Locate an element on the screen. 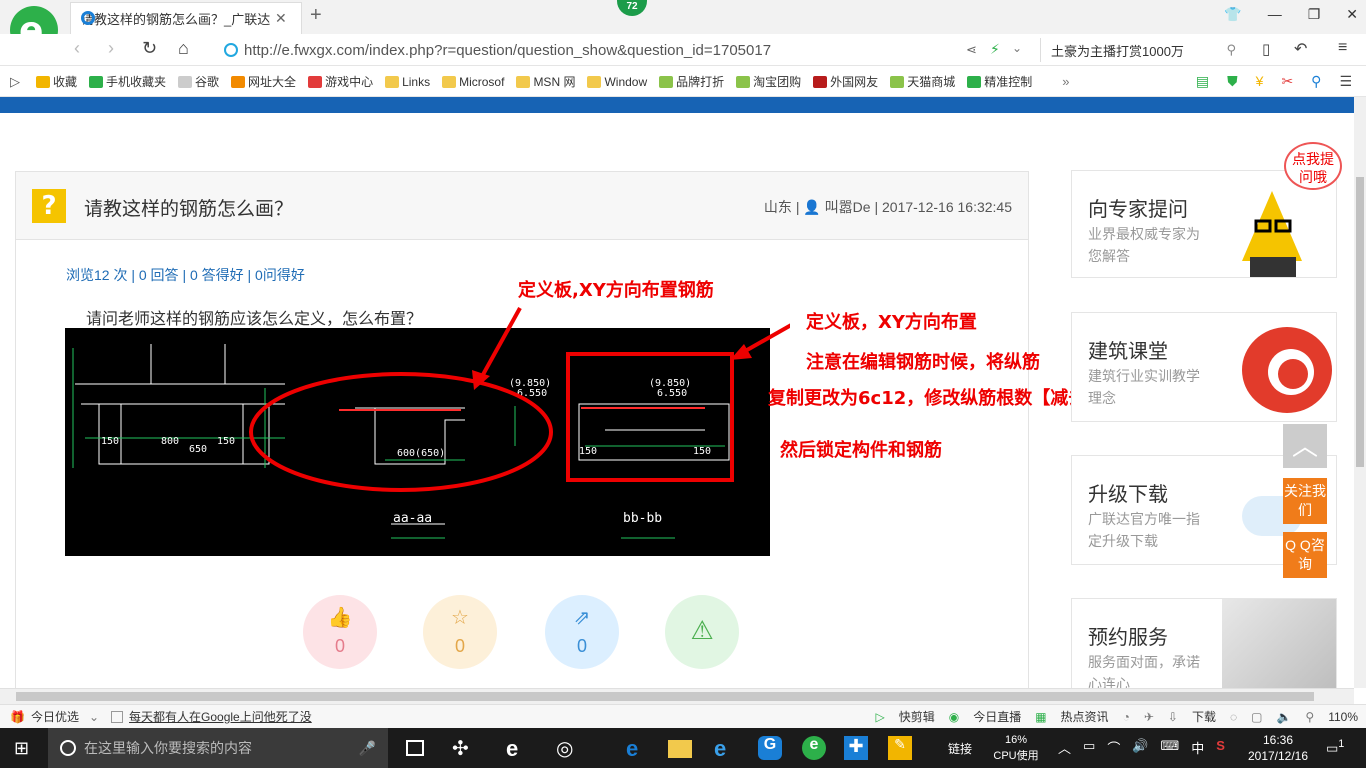 The width and height of the screenshot is (1366, 768). bookmark-item: 游戏中心 is located at coordinates (340, 81).